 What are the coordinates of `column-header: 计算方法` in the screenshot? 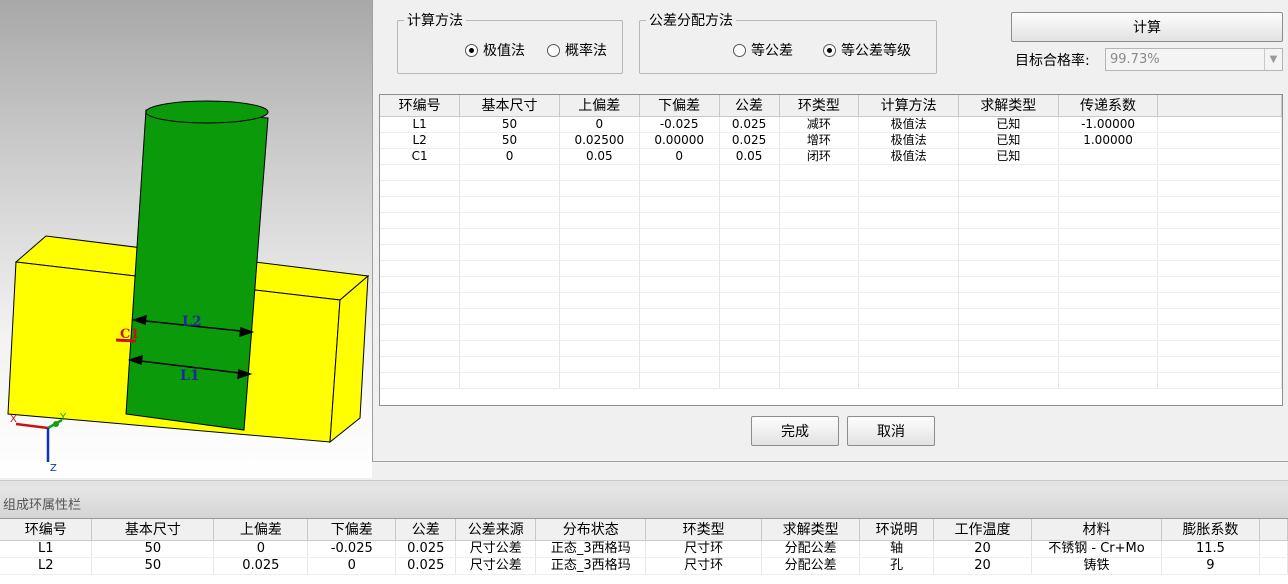 It's located at (908, 106).